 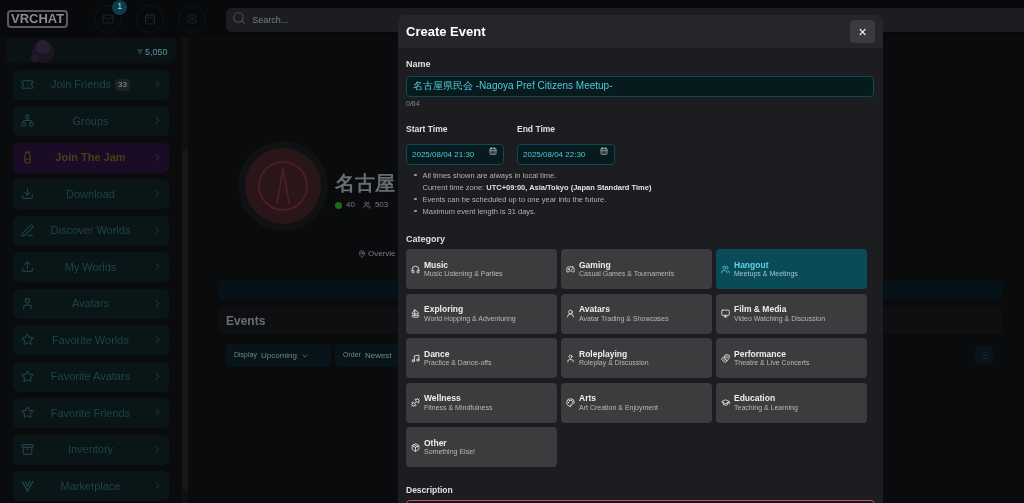 What do you see at coordinates (537, 129) in the screenshot?
I see `time-label: End Time` at bounding box center [537, 129].